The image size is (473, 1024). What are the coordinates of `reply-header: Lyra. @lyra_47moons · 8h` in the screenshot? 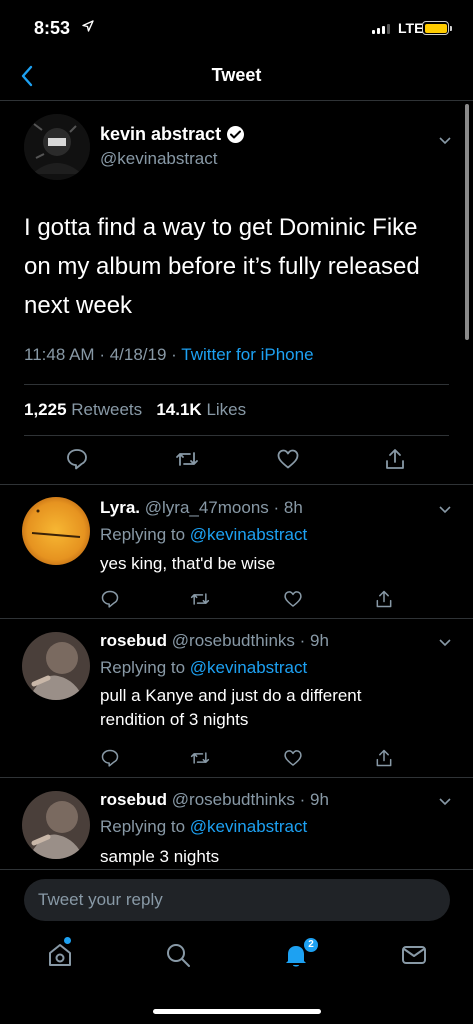 It's located at (201, 507).